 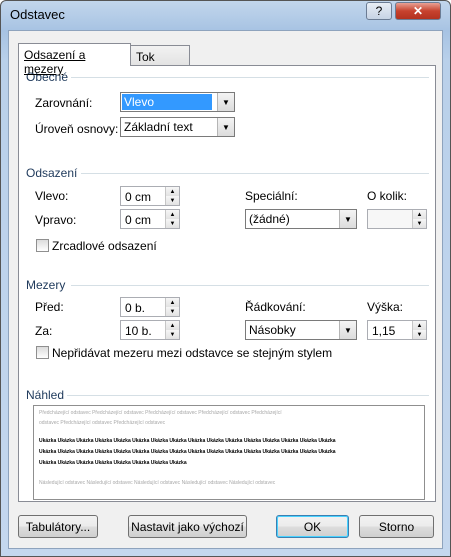 What do you see at coordinates (64, 103) in the screenshot?
I see `alignment-label: Zarovnání:` at bounding box center [64, 103].